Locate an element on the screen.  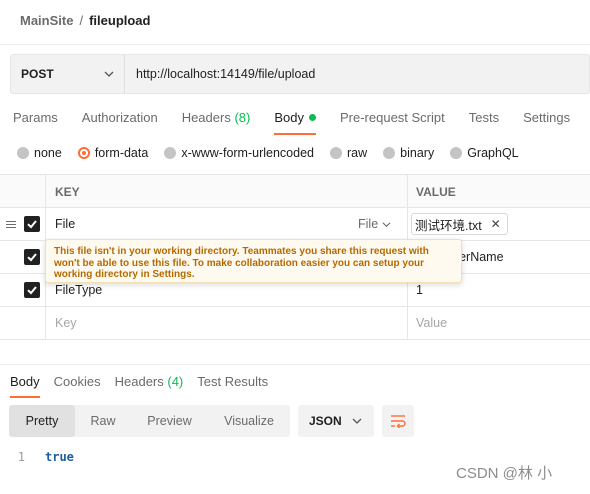
radio-label: binary is located at coordinates (417, 153).